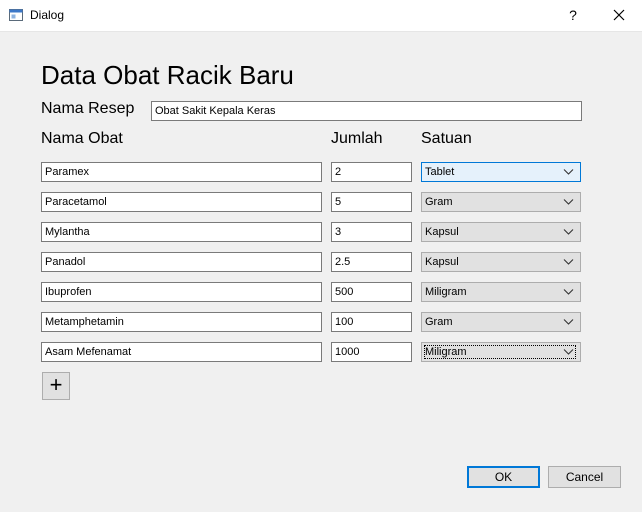 This screenshot has width=642, height=512. What do you see at coordinates (181, 322) in the screenshot?
I see `medicine-name-input: Metamphetamin` at bounding box center [181, 322].